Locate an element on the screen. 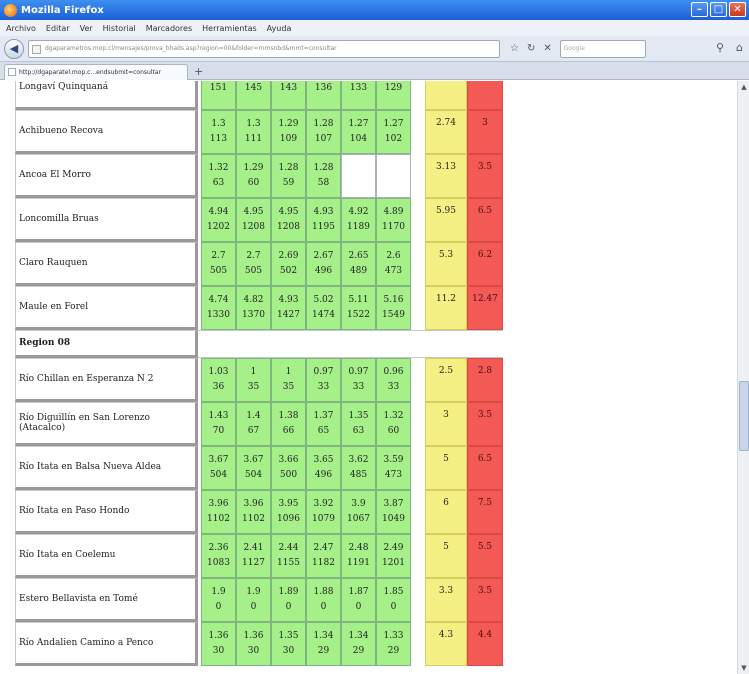 This screenshot has width=749, height=674. level-value: 1.28 is located at coordinates (323, 168).